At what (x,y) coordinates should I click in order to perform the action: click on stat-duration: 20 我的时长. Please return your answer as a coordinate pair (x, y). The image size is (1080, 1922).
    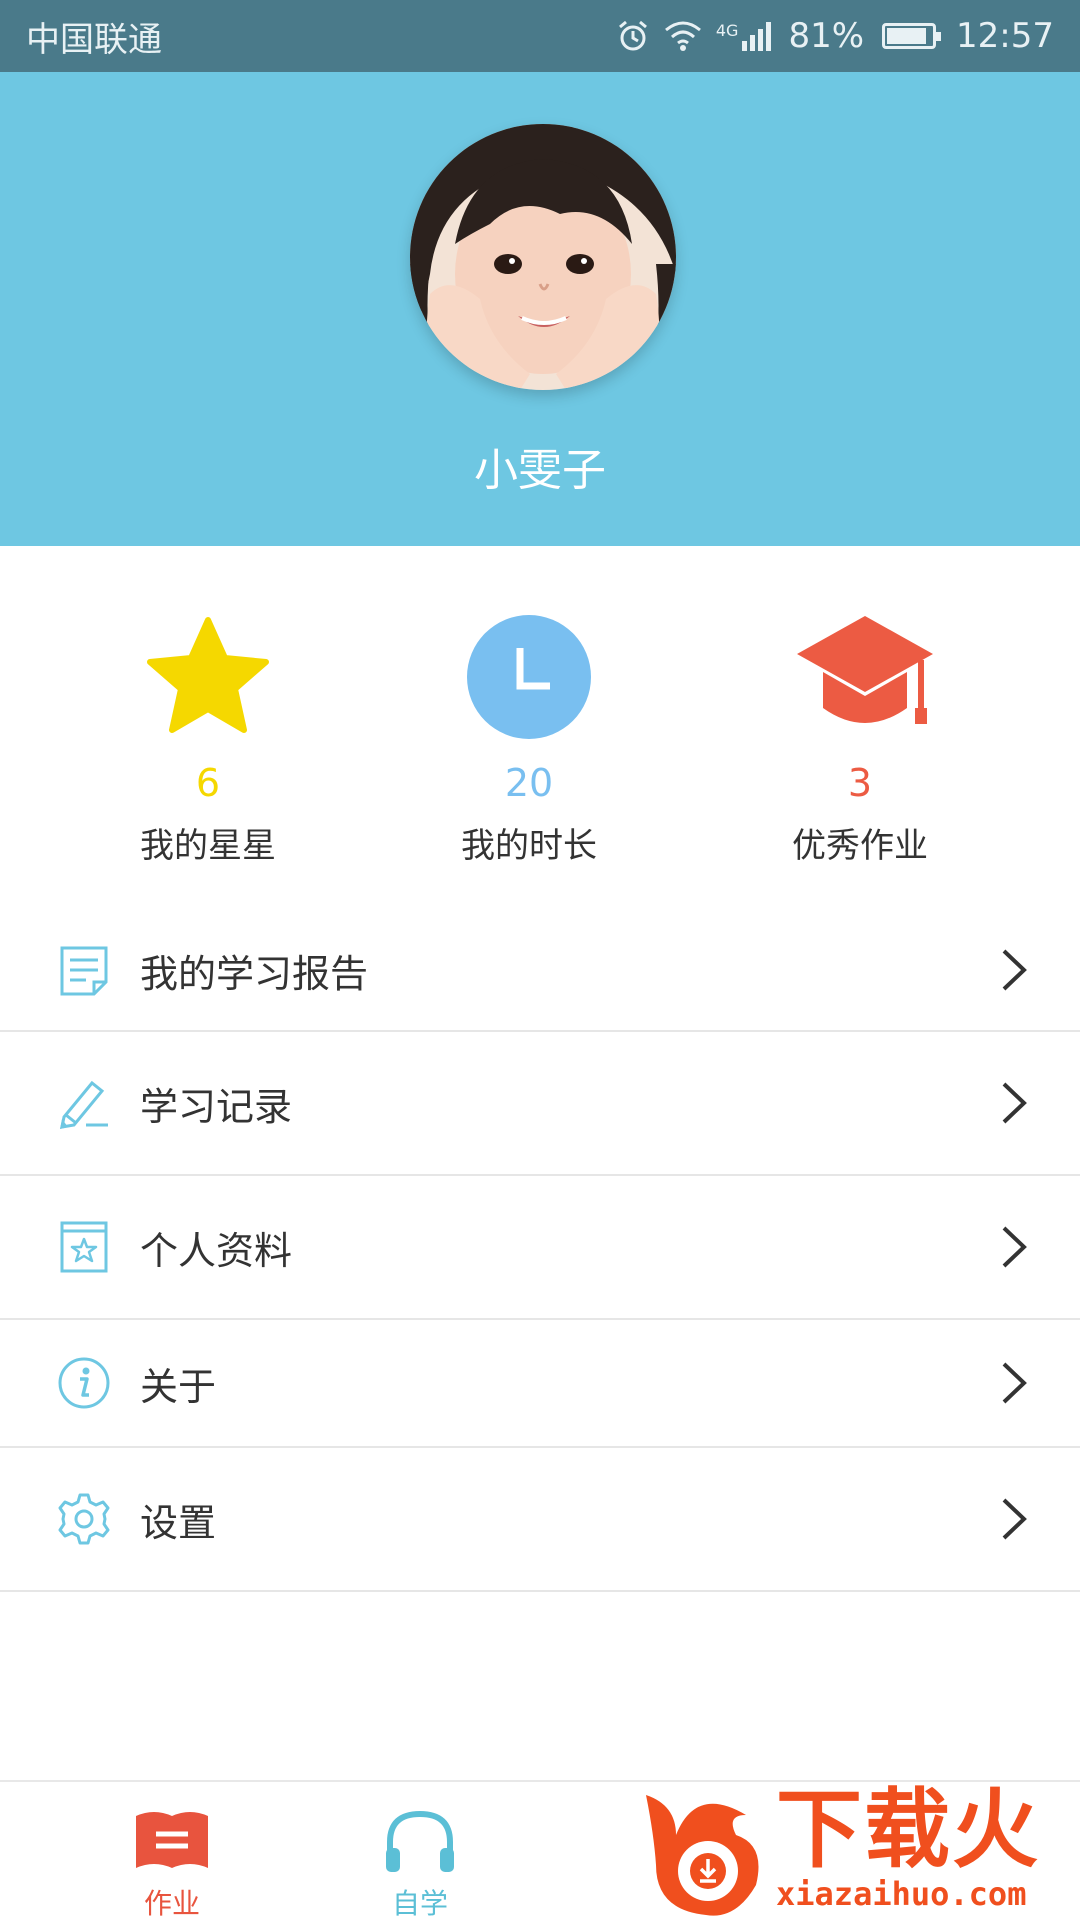
    Looking at the image, I should click on (529, 739).